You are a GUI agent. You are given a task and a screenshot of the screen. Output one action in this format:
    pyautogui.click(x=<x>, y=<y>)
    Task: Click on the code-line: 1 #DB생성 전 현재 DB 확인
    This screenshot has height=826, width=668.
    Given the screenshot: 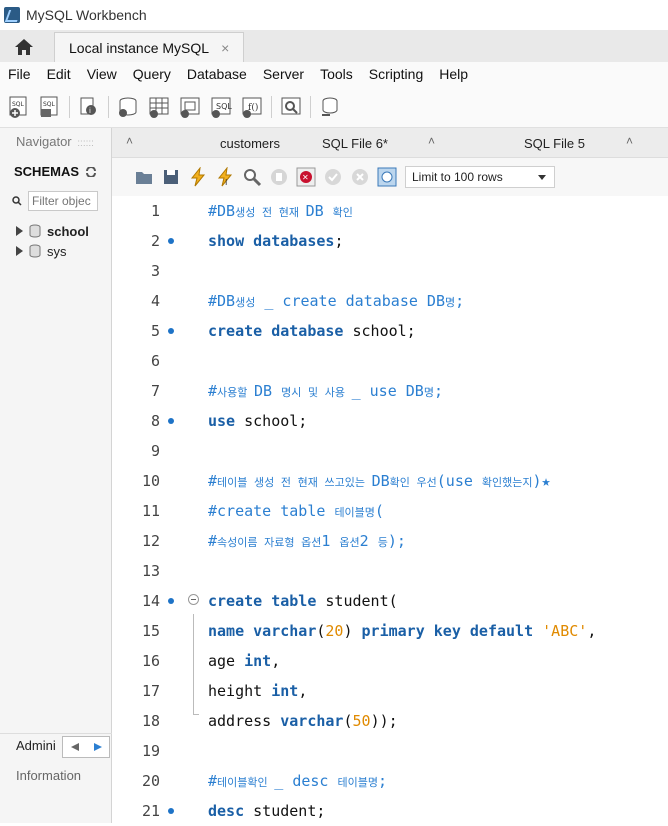 What is the action you would take?
    pyautogui.click(x=390, y=211)
    